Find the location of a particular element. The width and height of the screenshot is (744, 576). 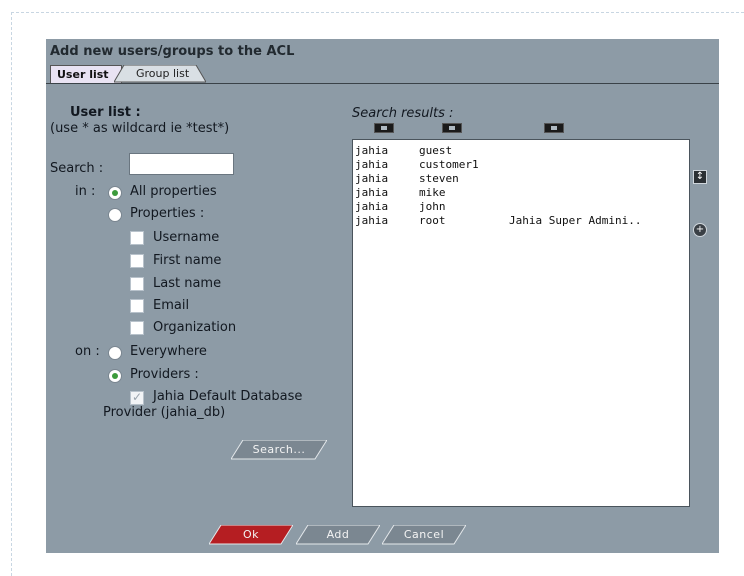

provider-name-line2: Provider (jahia_db) is located at coordinates (164, 412).